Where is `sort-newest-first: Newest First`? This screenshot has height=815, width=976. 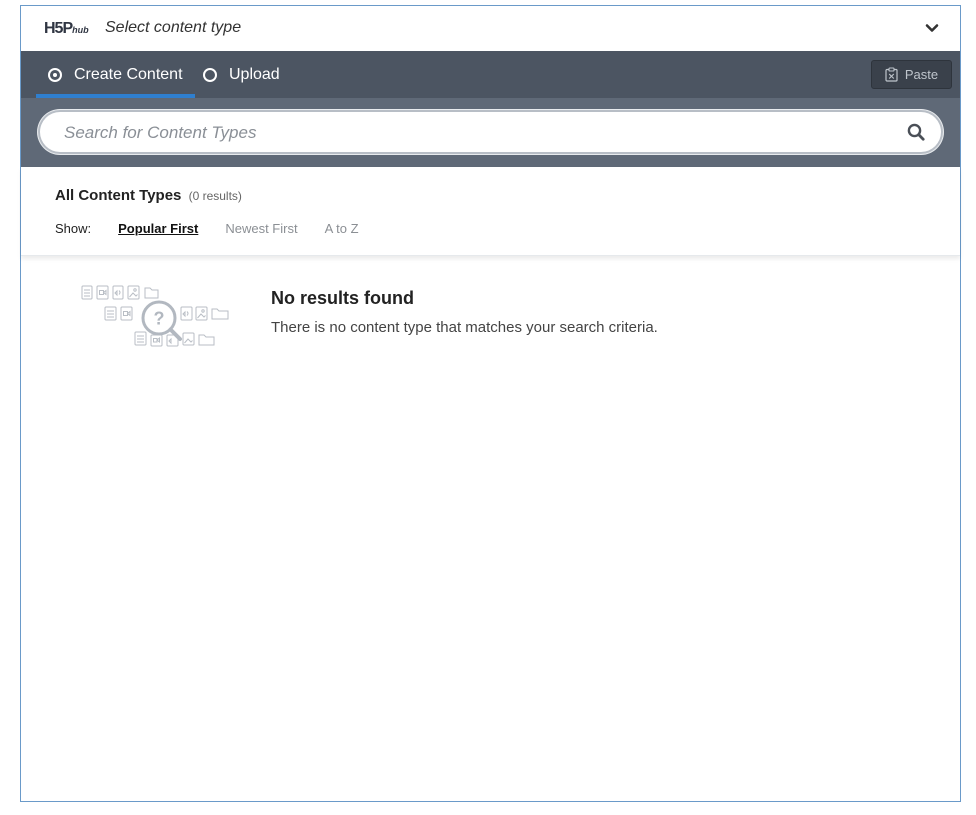 sort-newest-first: Newest First is located at coordinates (261, 228).